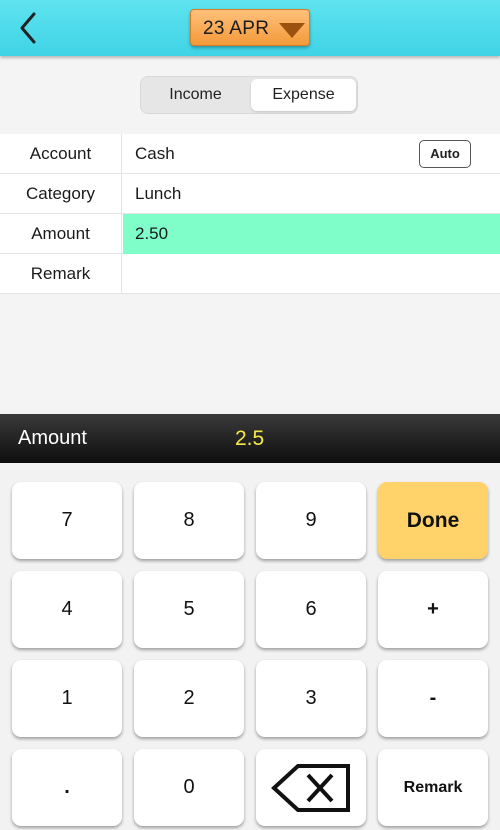 The height and width of the screenshot is (830, 500). I want to click on remark-key: Remark, so click(433, 787).